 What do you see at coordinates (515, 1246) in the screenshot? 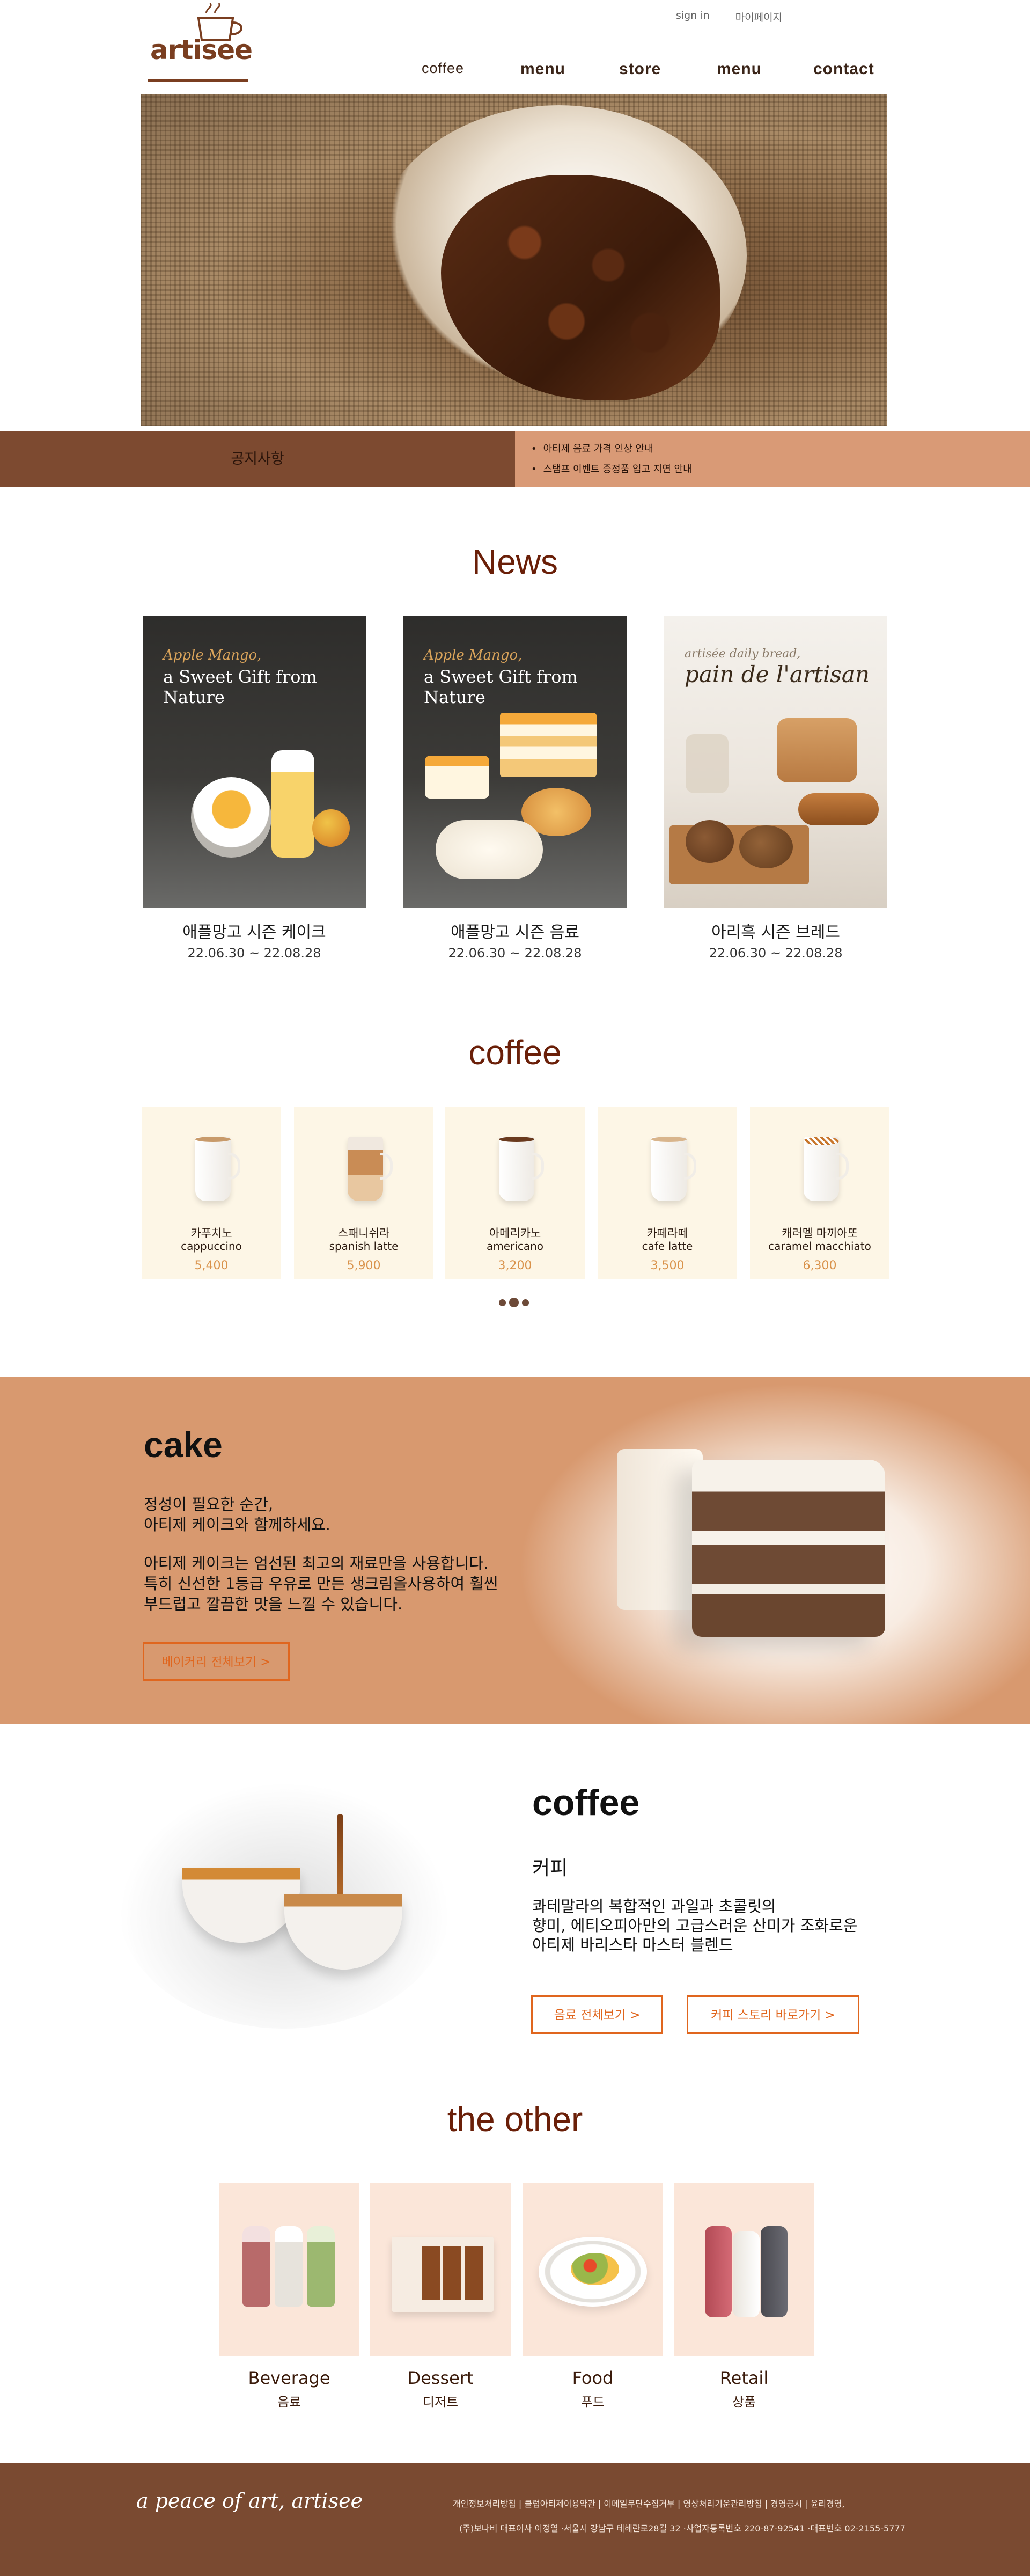
I see `coffee-name-en: americano` at bounding box center [515, 1246].